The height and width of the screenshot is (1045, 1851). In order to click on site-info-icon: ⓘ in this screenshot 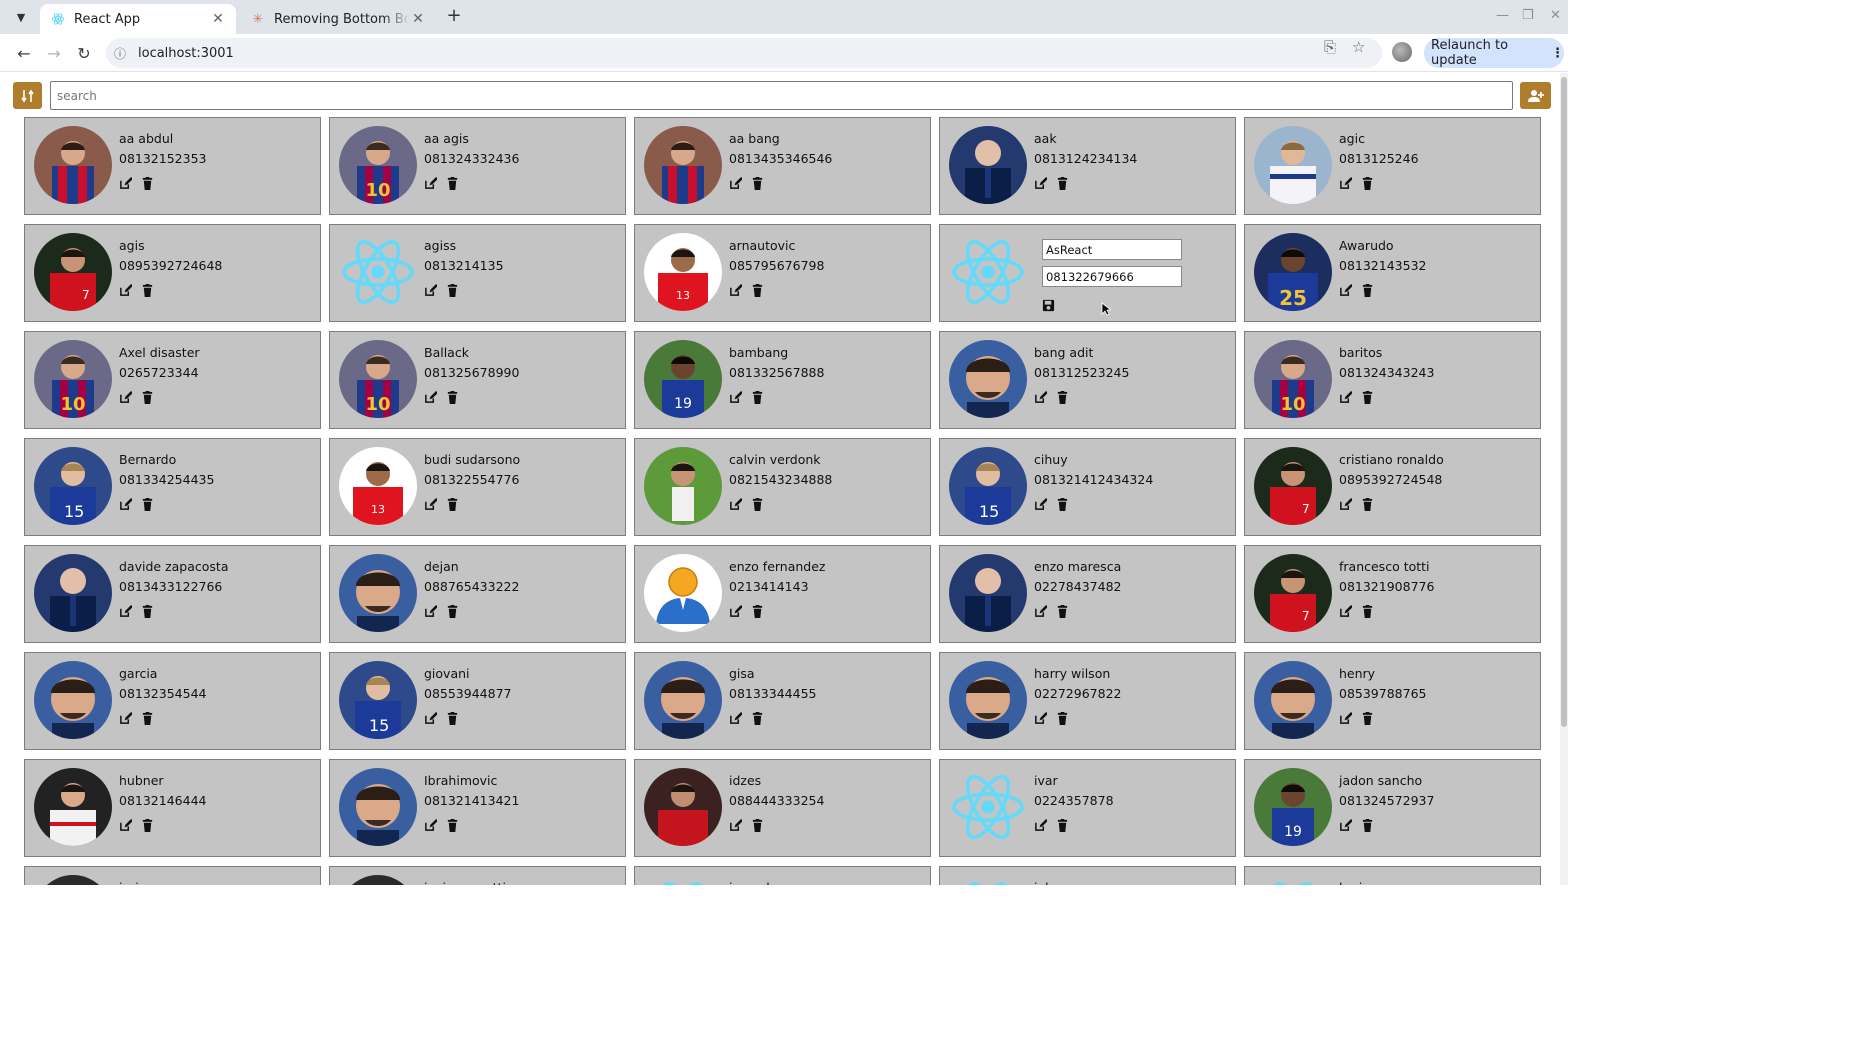, I will do `click(120, 53)`.